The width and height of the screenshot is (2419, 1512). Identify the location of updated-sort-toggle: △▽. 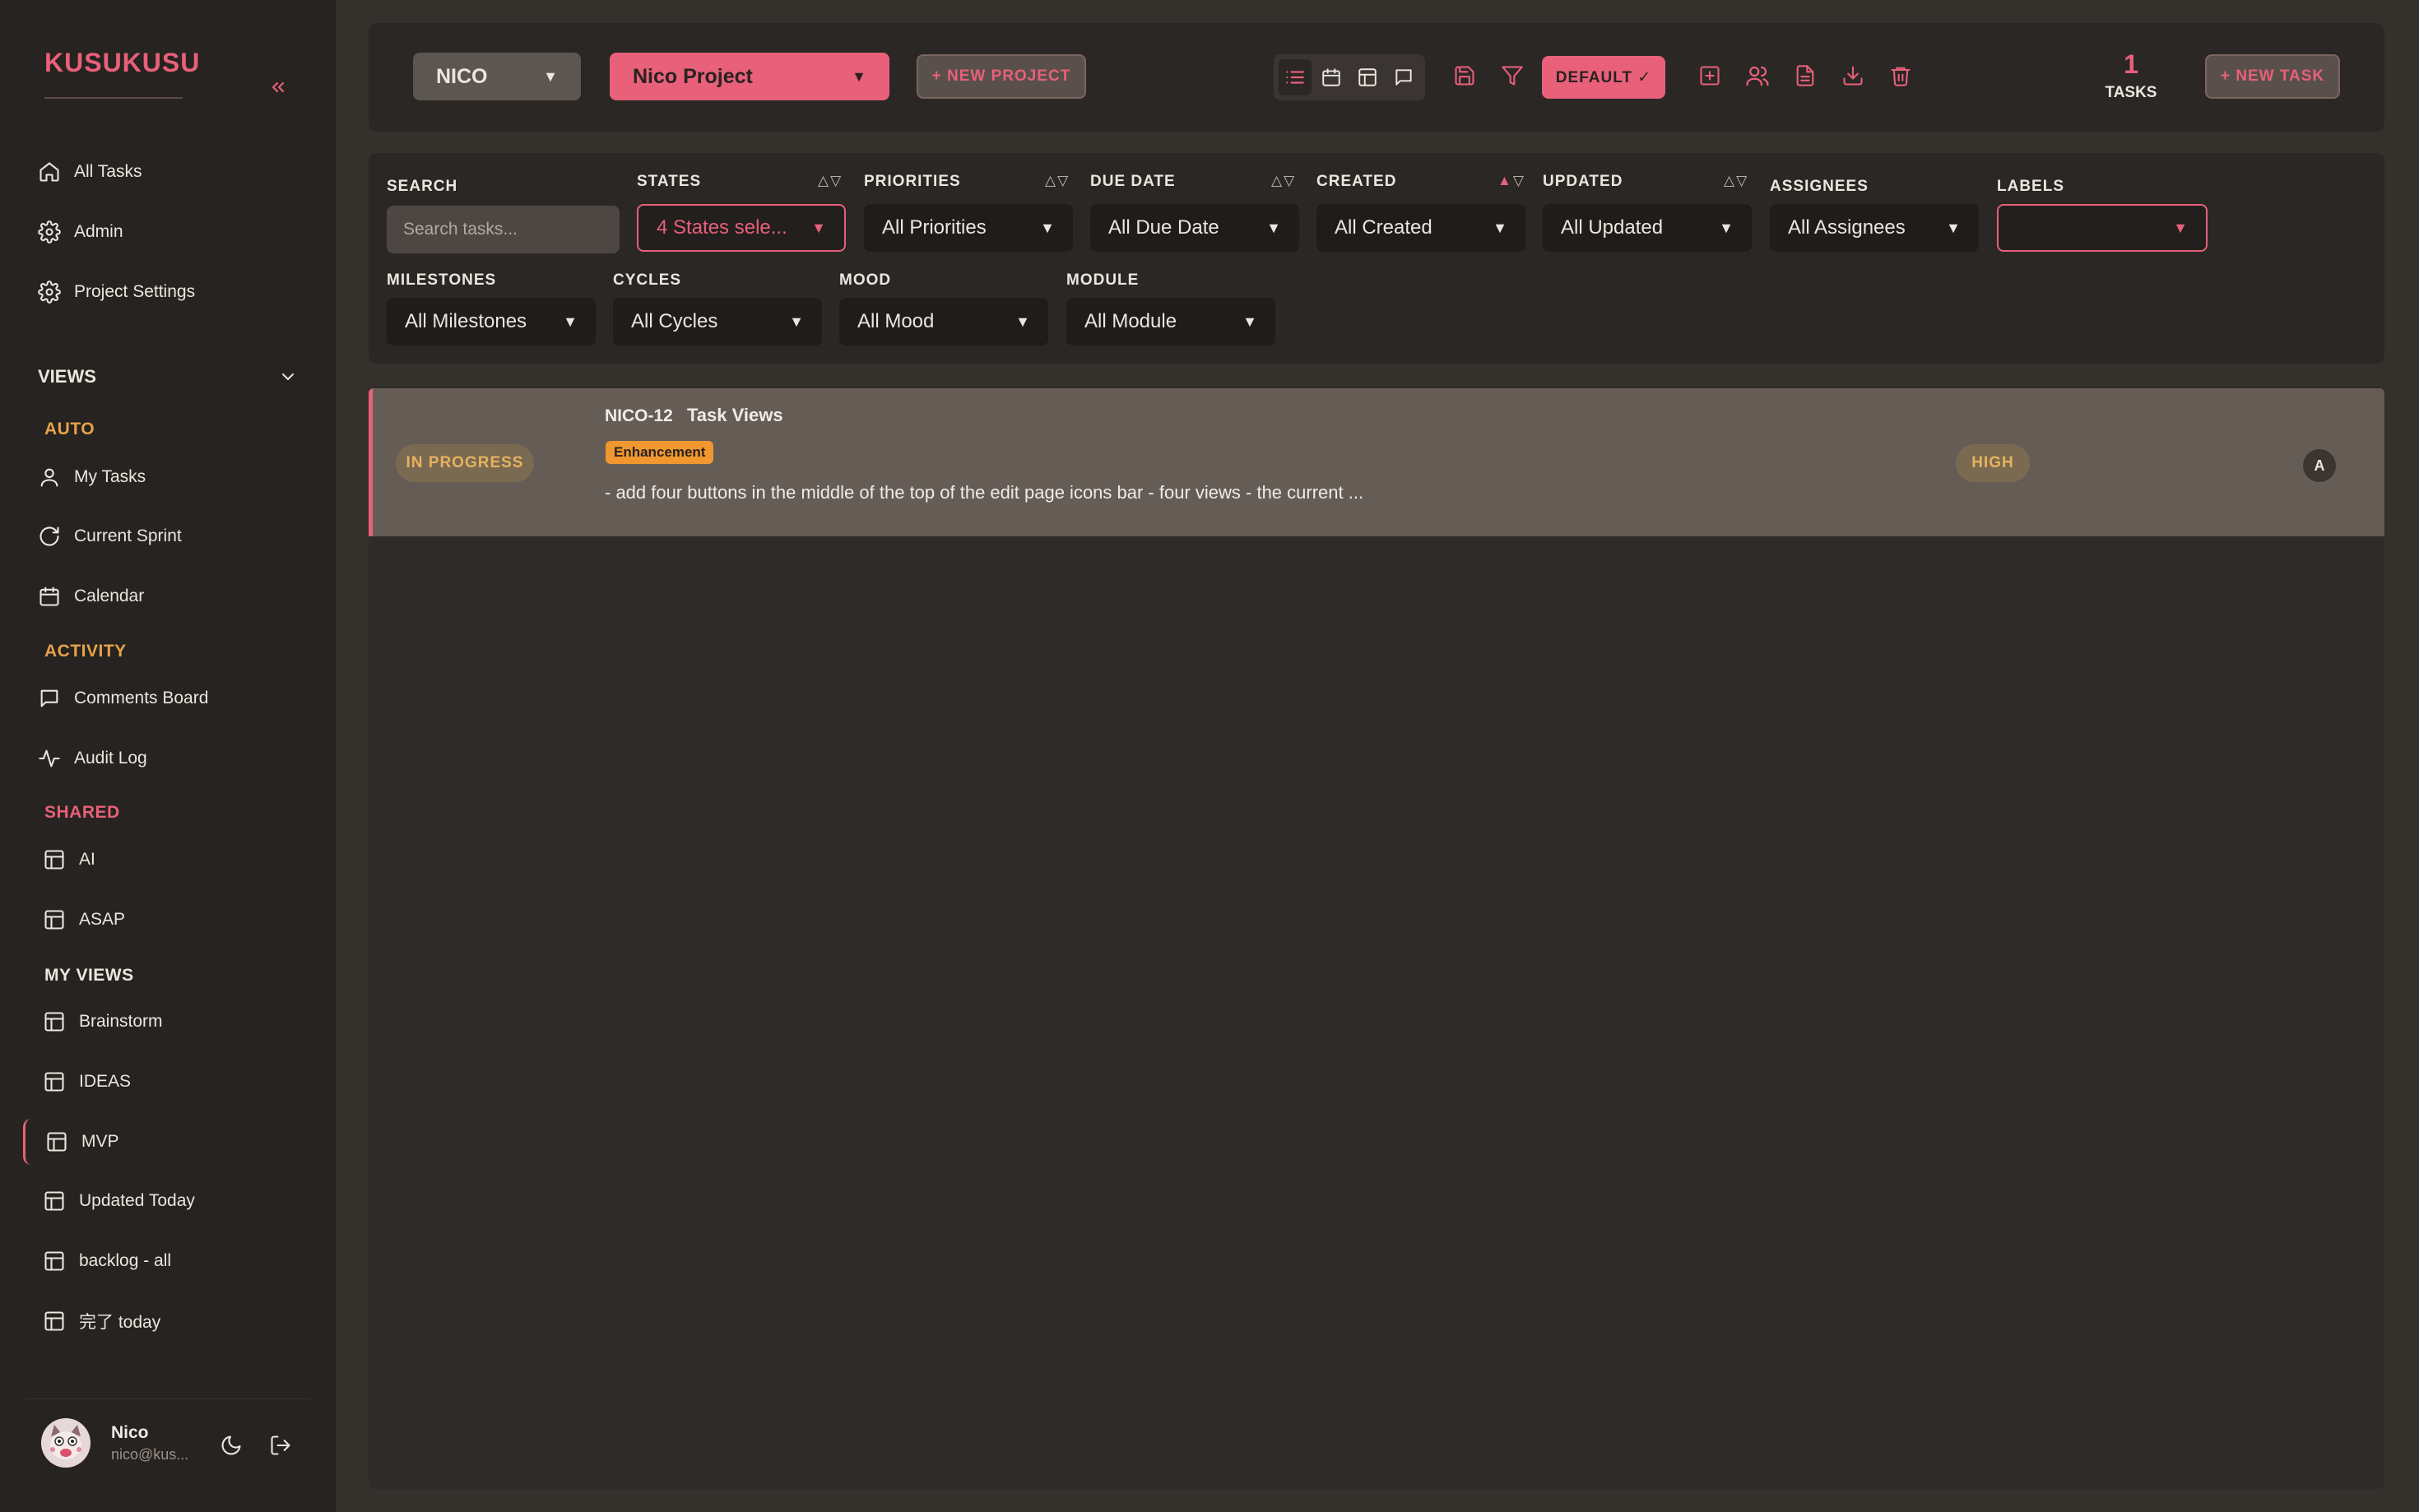
(1736, 181).